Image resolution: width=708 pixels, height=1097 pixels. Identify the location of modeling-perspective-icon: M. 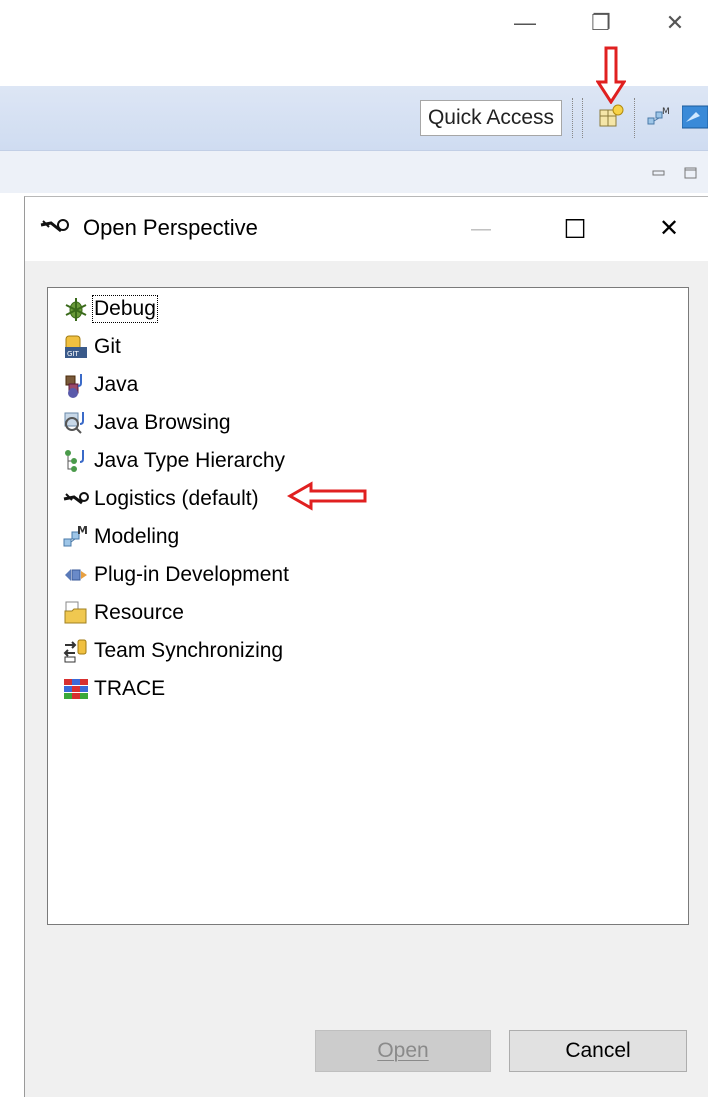
(659, 117).